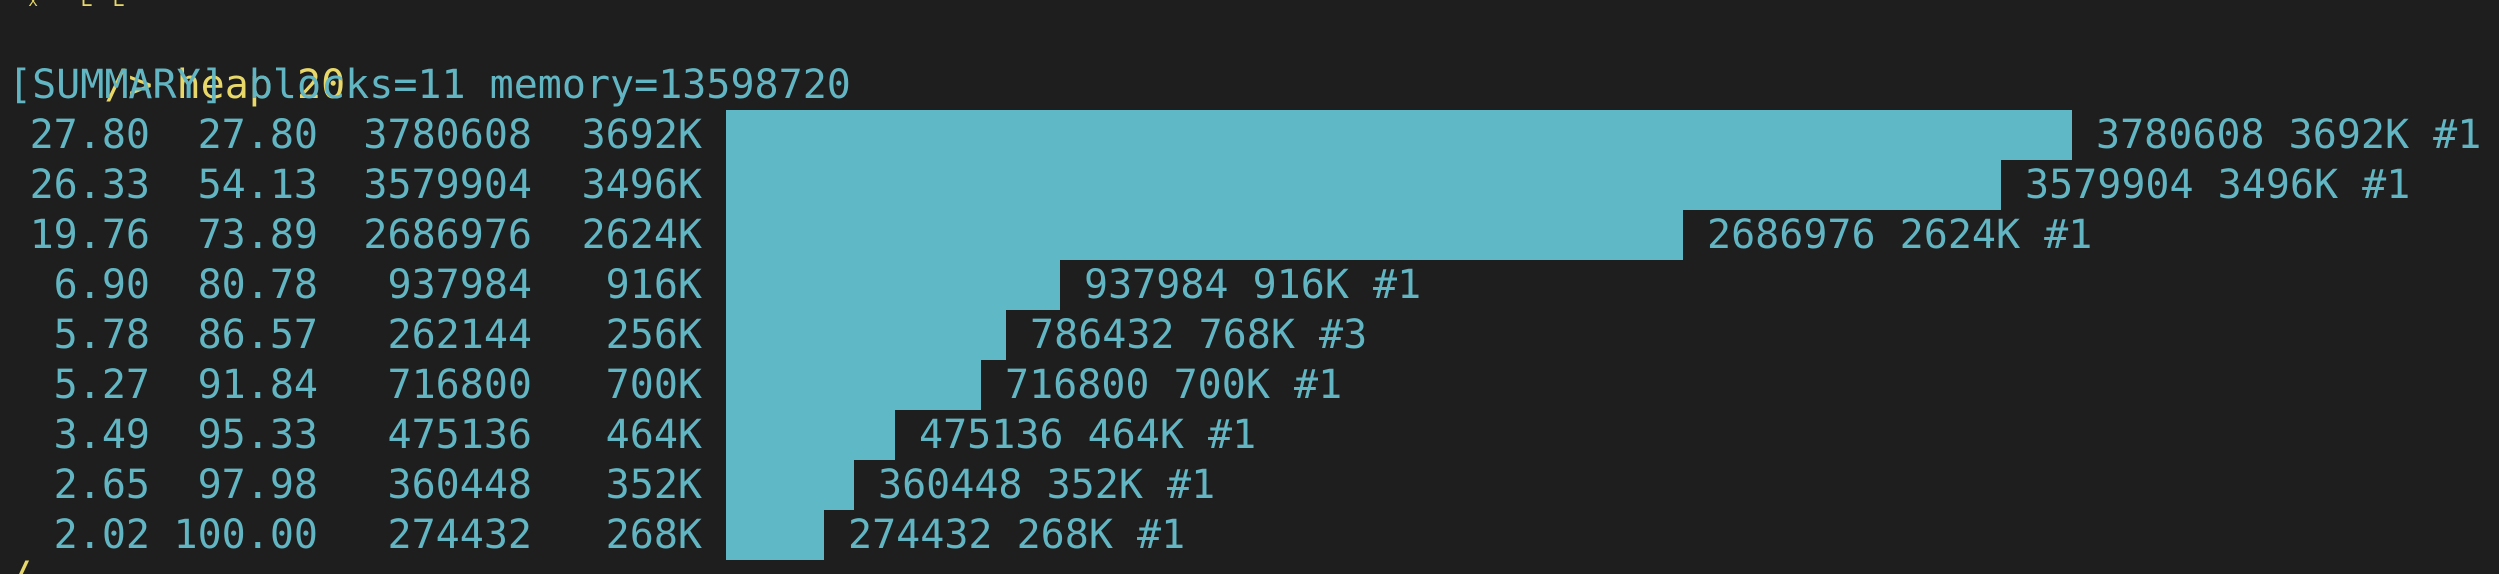 The image size is (2499, 574). I want to click on command-line: /> heap 20, so click(176, 59).